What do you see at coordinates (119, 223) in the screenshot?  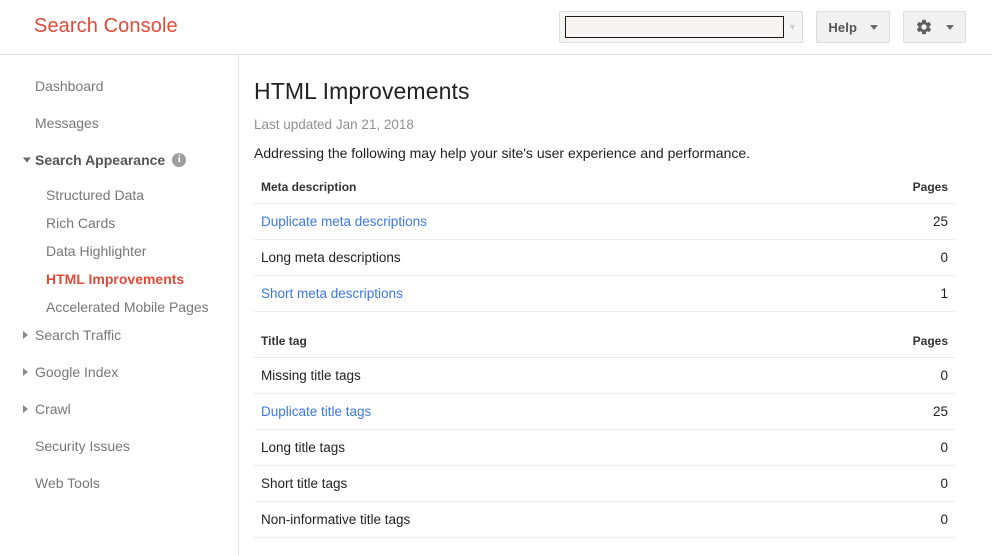 I see `sidebar-item-rich-cards: Rich Cards` at bounding box center [119, 223].